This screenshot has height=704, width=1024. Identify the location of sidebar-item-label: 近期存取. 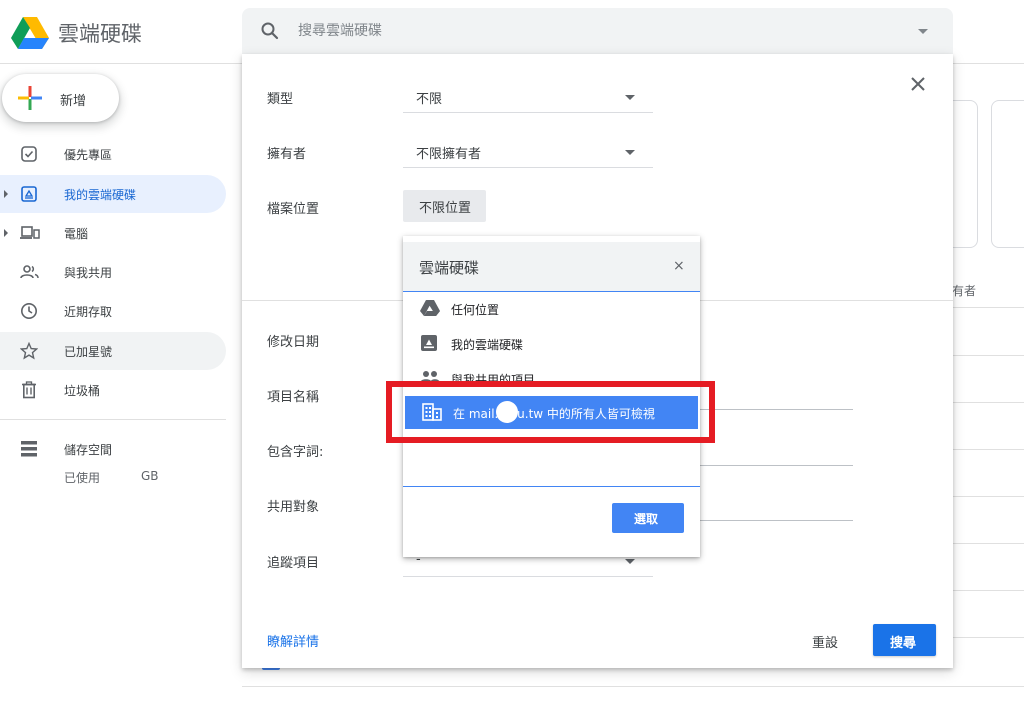
(88, 312).